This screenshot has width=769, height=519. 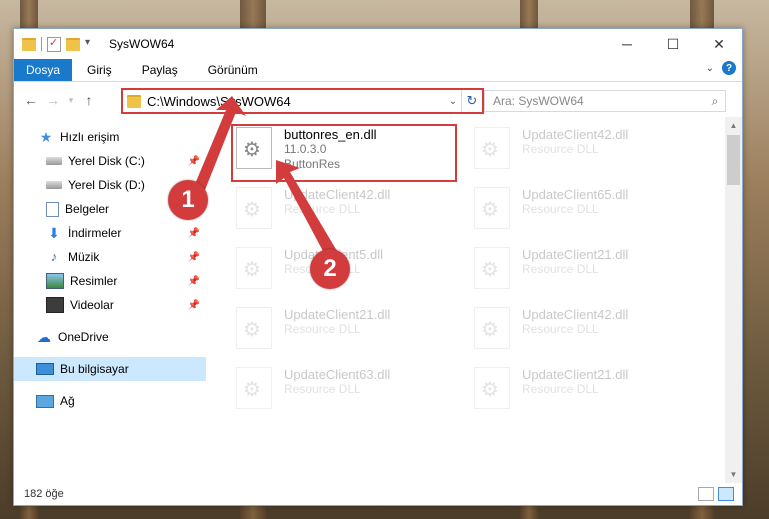 I want to click on new-folder-icon, so click(x=73, y=44).